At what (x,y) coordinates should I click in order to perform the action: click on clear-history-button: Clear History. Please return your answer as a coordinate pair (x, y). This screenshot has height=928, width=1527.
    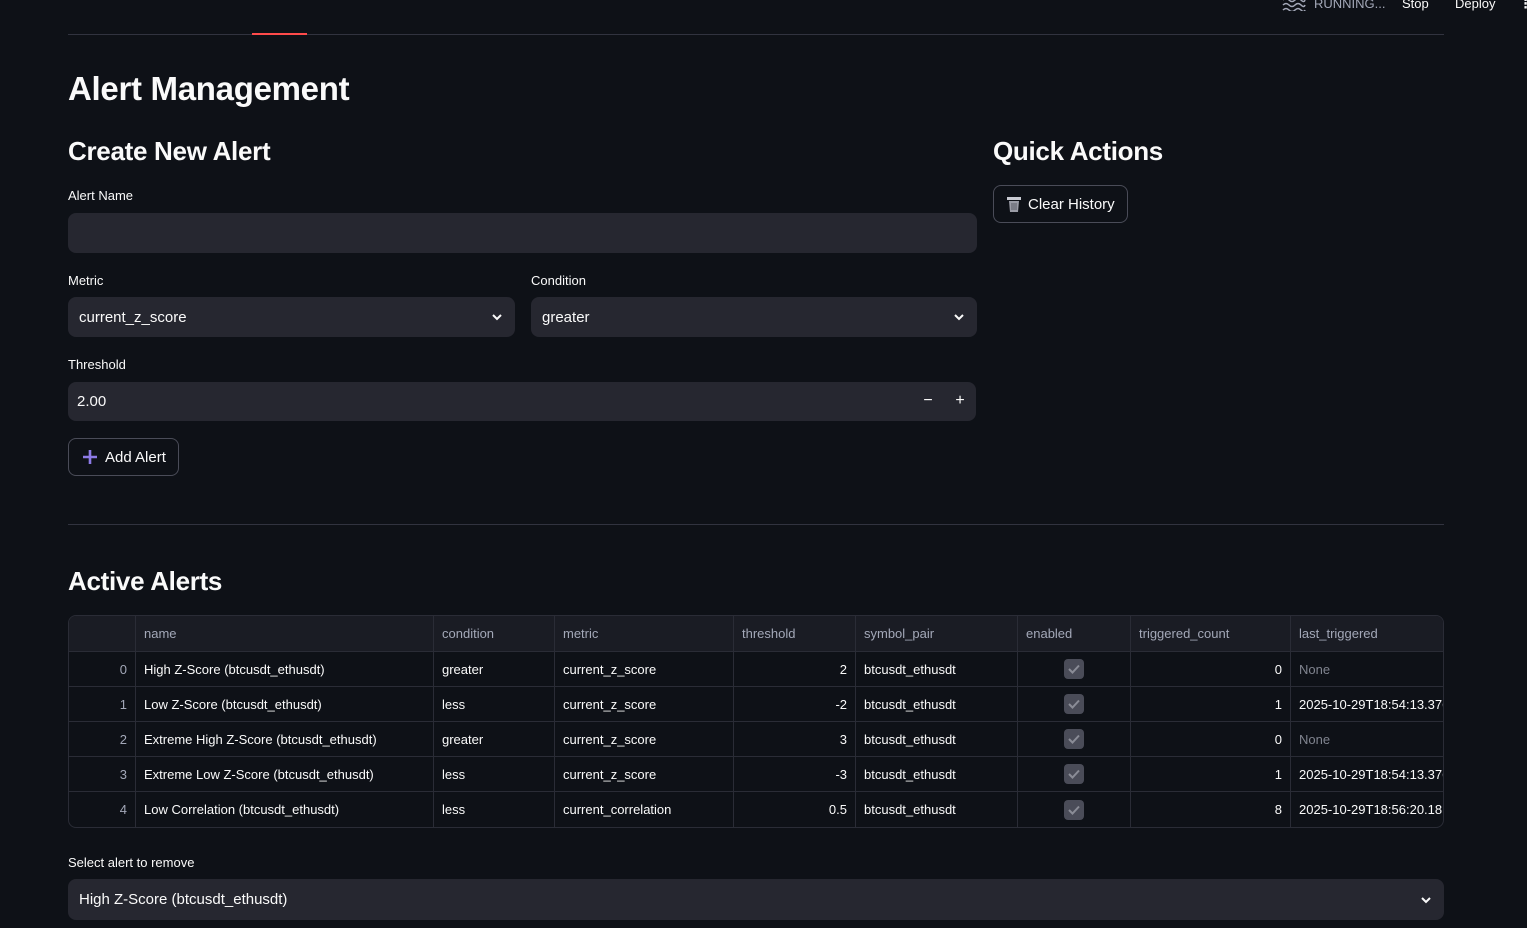
    Looking at the image, I should click on (1060, 204).